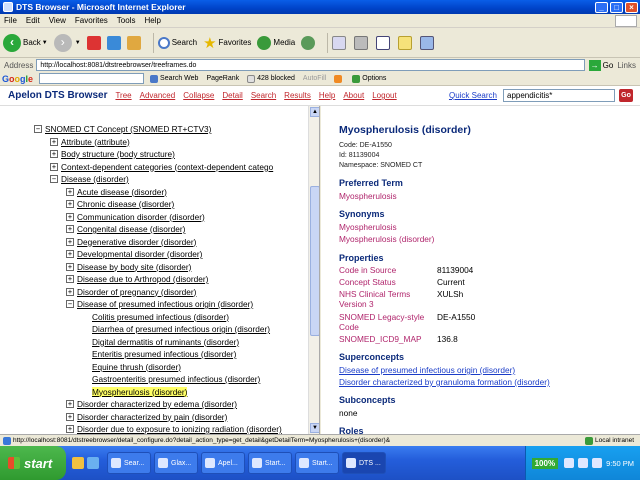  I want to click on scroll-thumb, so click(314, 261).